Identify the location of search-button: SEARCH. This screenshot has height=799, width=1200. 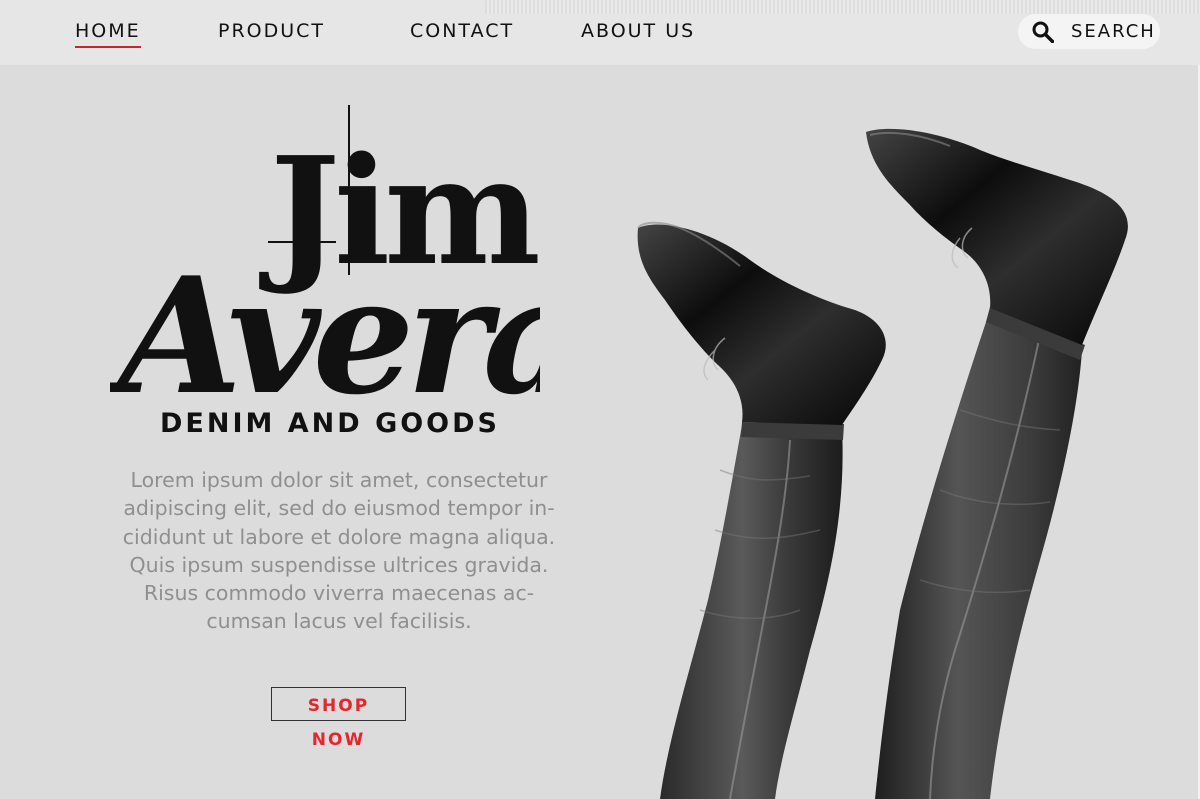
(1089, 31).